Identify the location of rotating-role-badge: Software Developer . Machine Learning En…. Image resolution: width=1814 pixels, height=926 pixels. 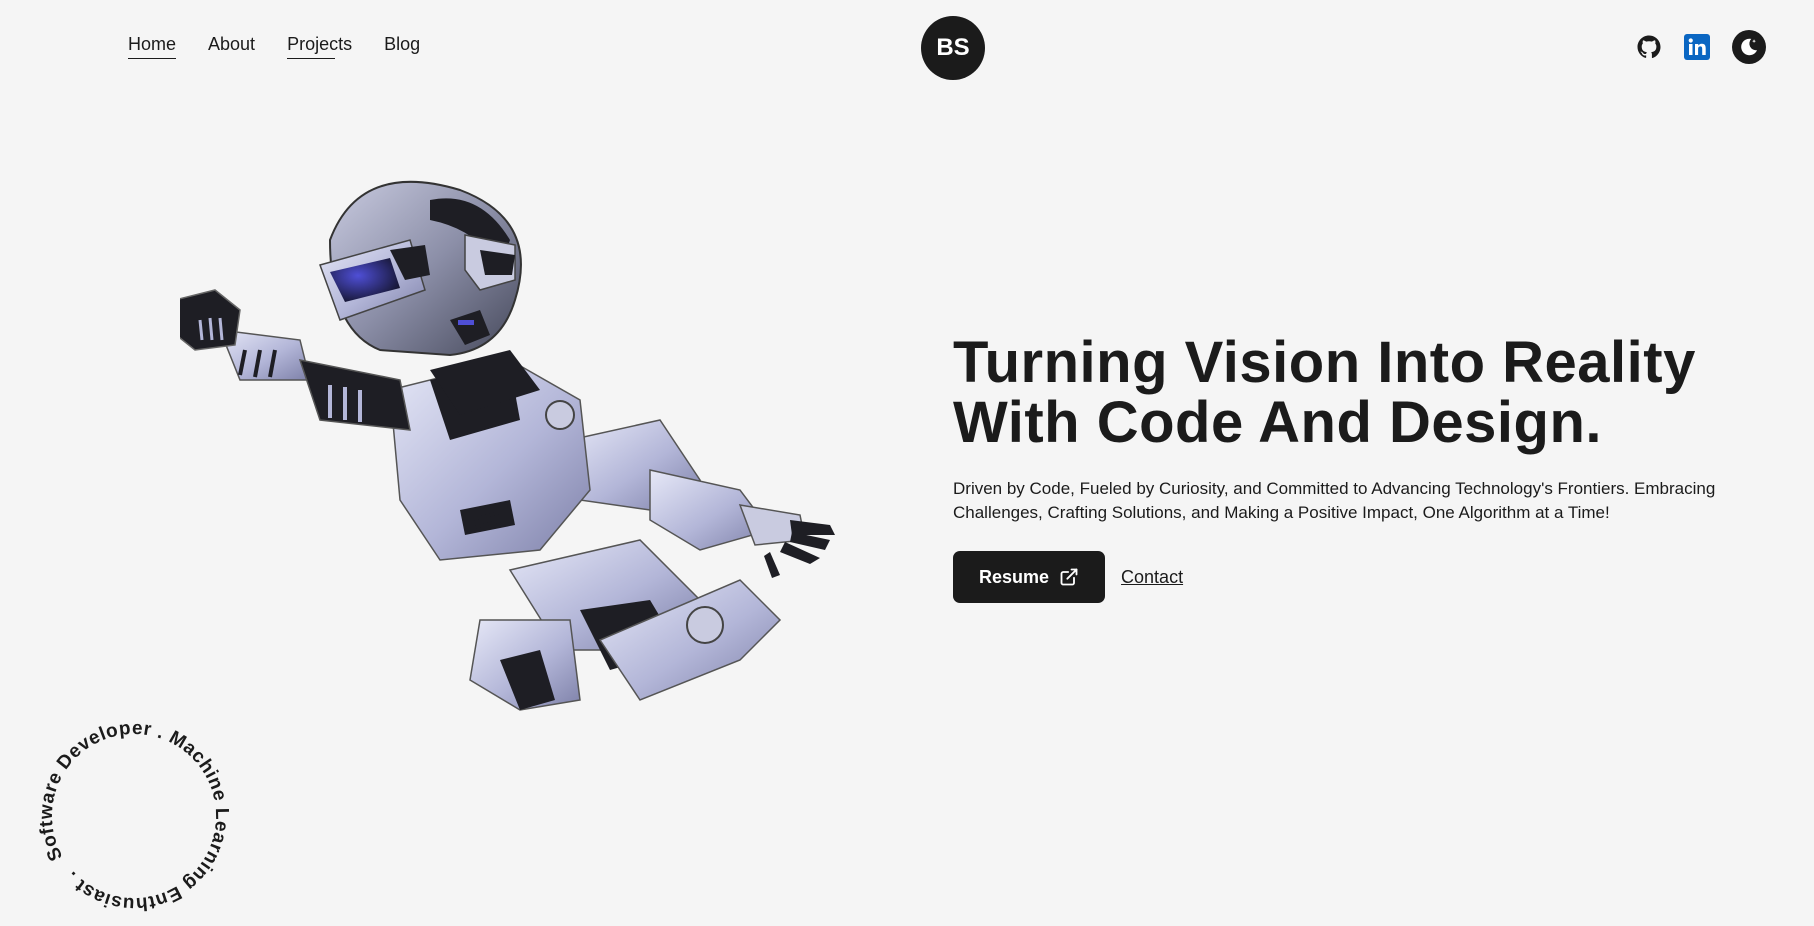
(134, 816).